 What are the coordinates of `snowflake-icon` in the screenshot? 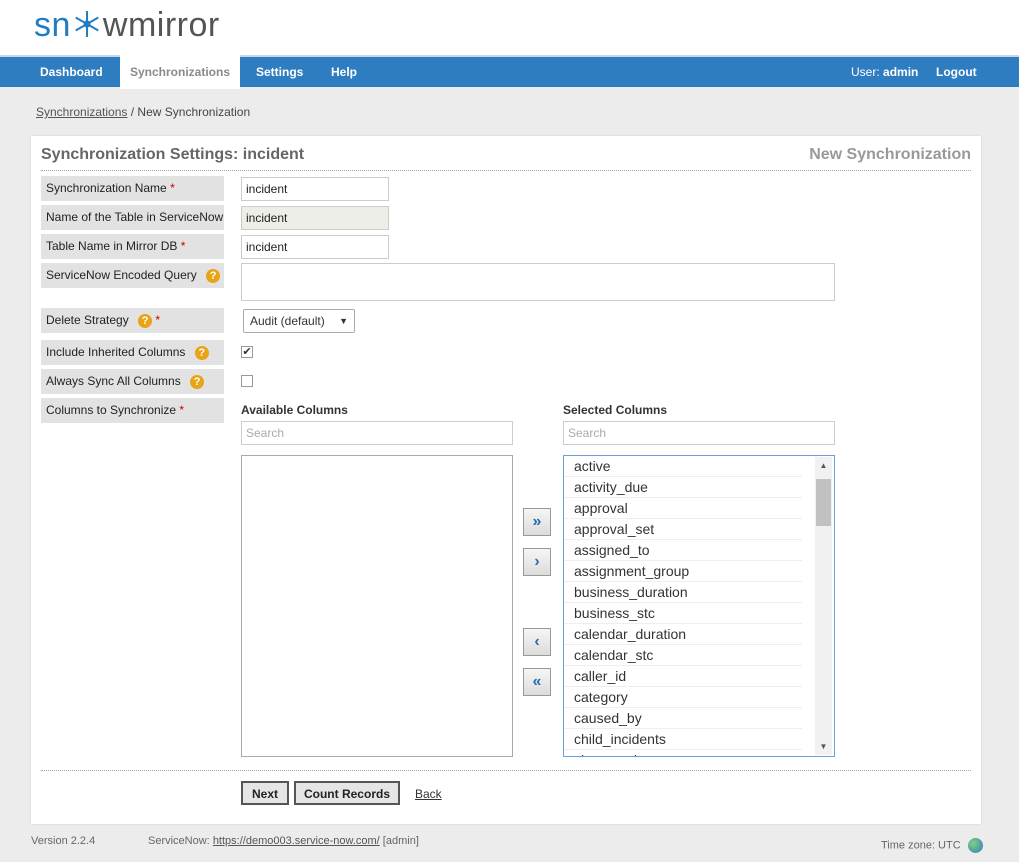 It's located at (87, 24).